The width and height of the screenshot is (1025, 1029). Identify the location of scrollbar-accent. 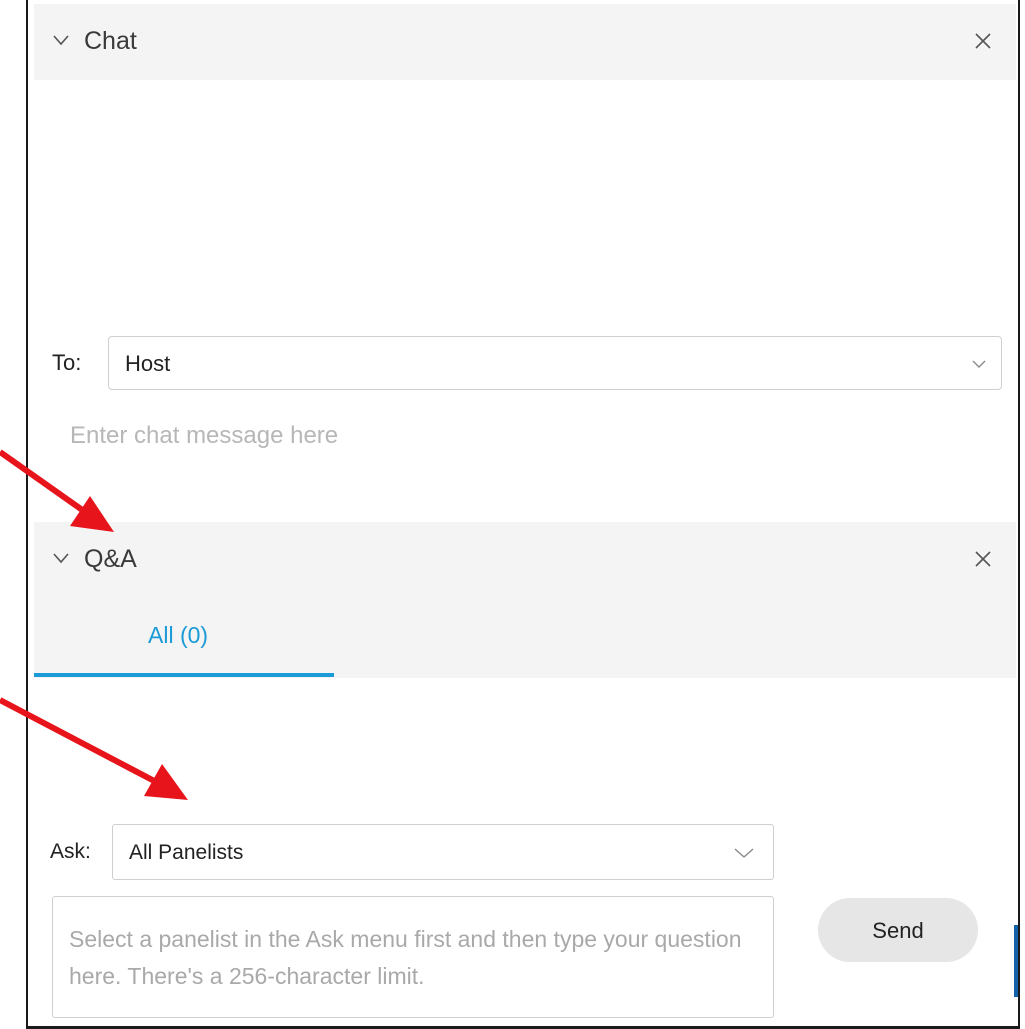
(1016, 961).